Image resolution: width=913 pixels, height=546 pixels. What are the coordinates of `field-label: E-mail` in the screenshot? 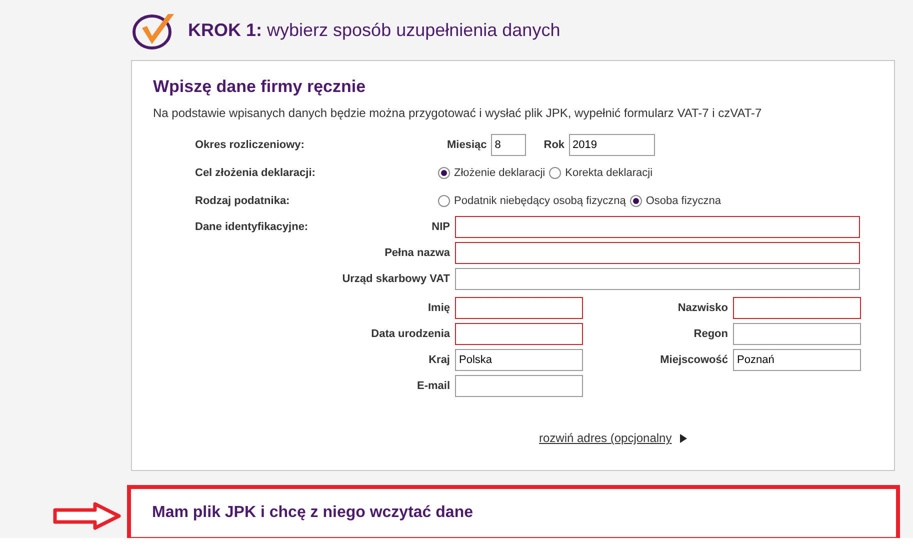 It's located at (433, 386).